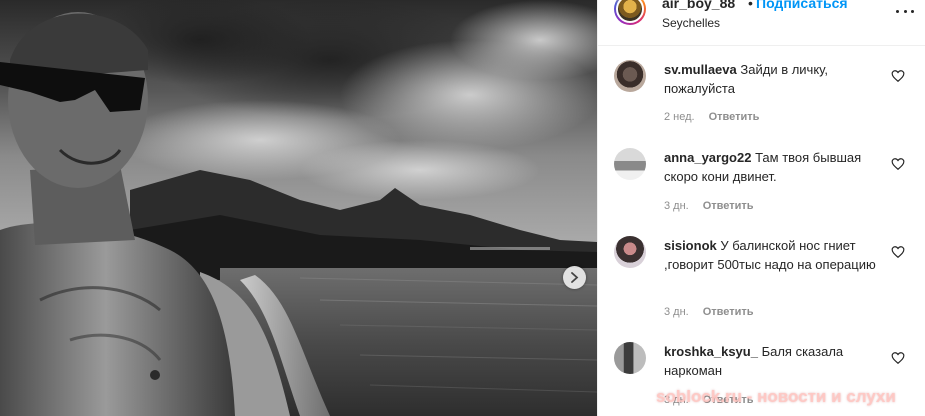 The width and height of the screenshot is (925, 416). Describe the element at coordinates (711, 351) in the screenshot. I see `comment-username: kroshka_ksyu_` at that location.